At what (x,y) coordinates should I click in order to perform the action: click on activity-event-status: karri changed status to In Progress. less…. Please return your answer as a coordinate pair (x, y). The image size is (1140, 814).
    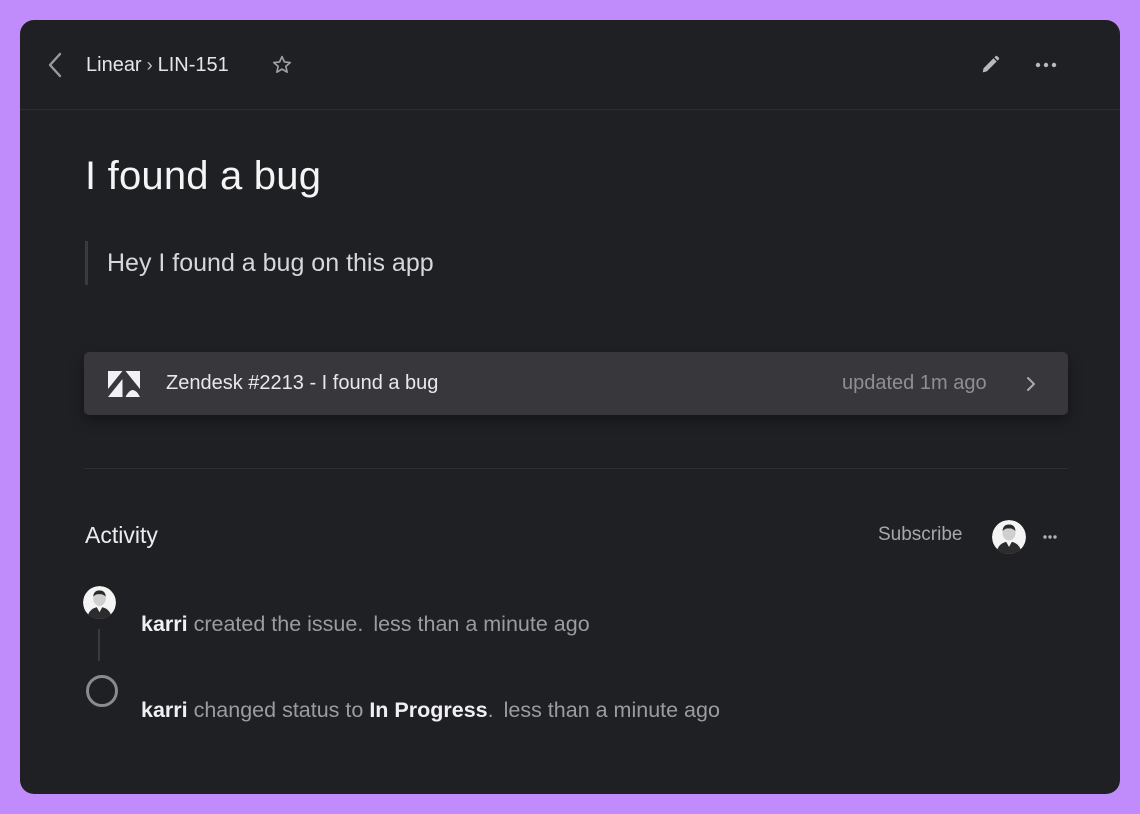
    Looking at the image, I should click on (430, 710).